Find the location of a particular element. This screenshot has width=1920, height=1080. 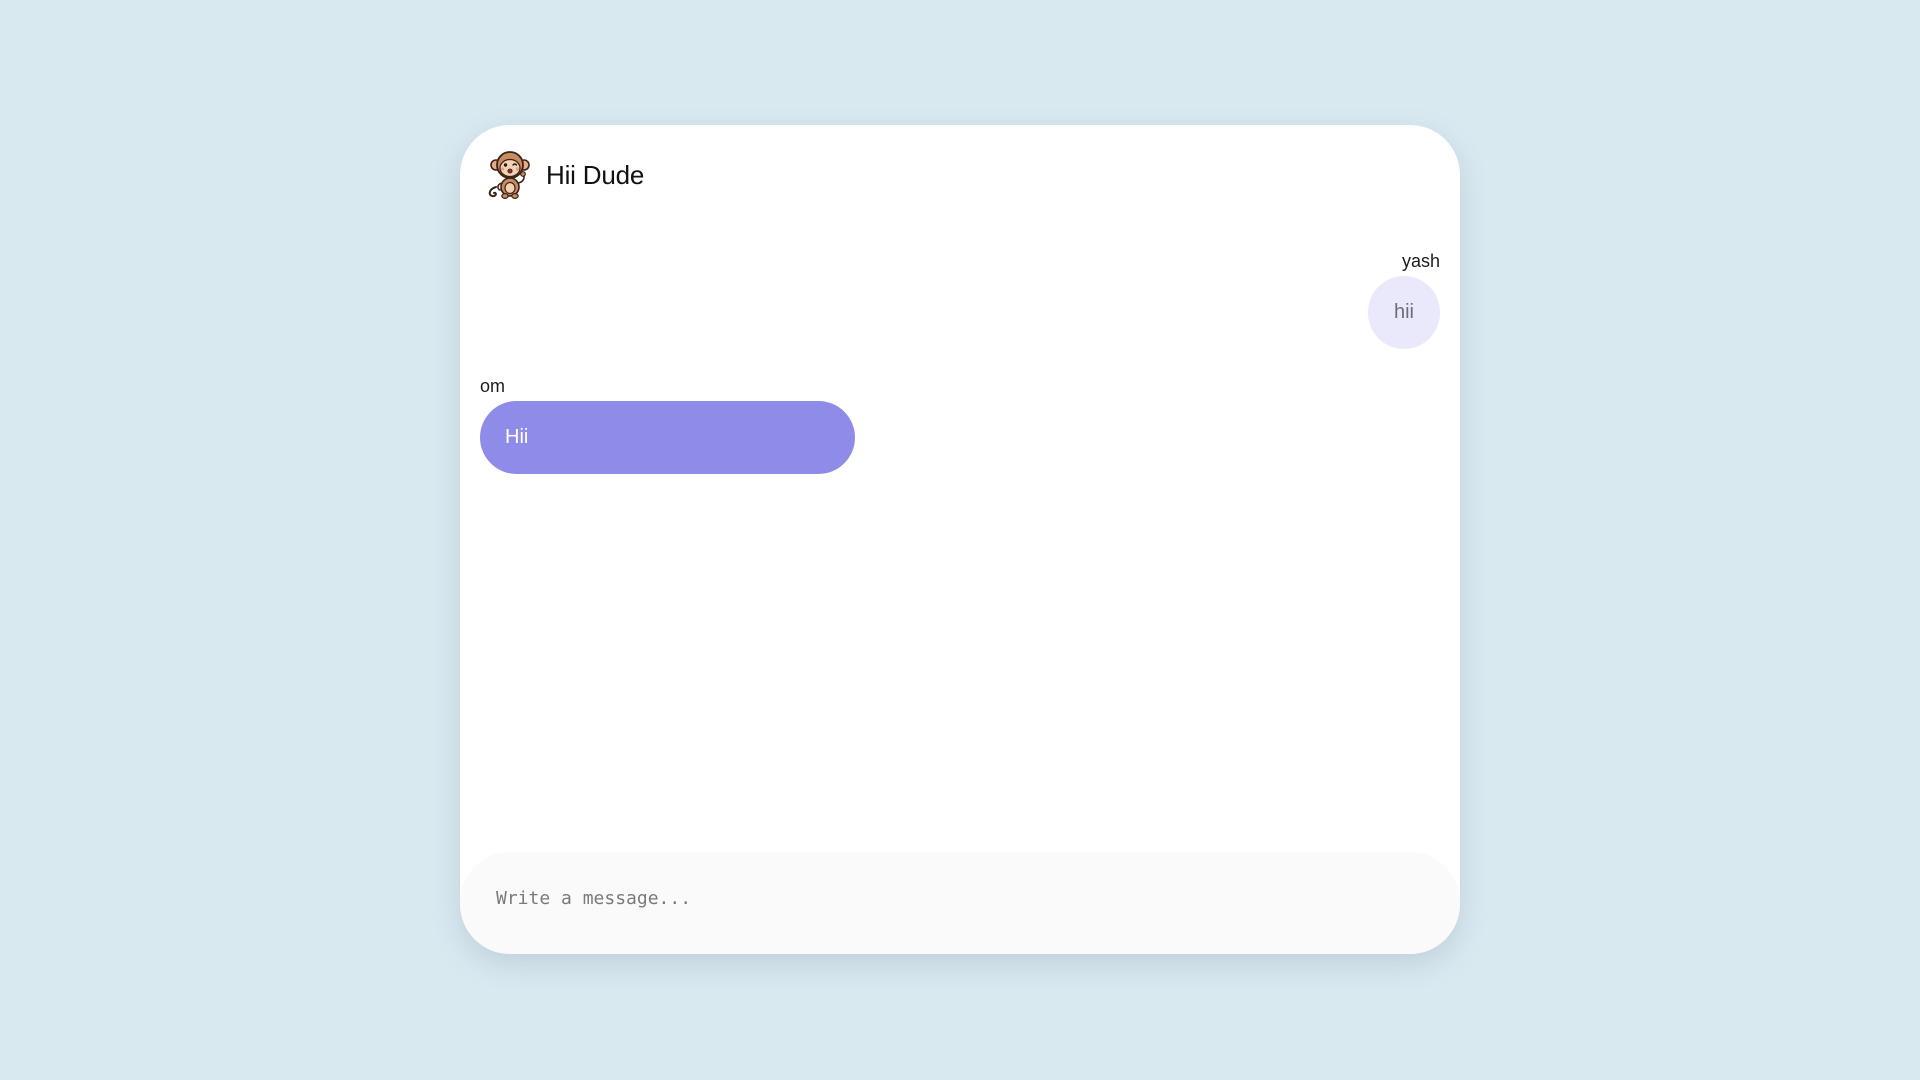

message-list: yash hii om Hii is located at coordinates (960, 362).